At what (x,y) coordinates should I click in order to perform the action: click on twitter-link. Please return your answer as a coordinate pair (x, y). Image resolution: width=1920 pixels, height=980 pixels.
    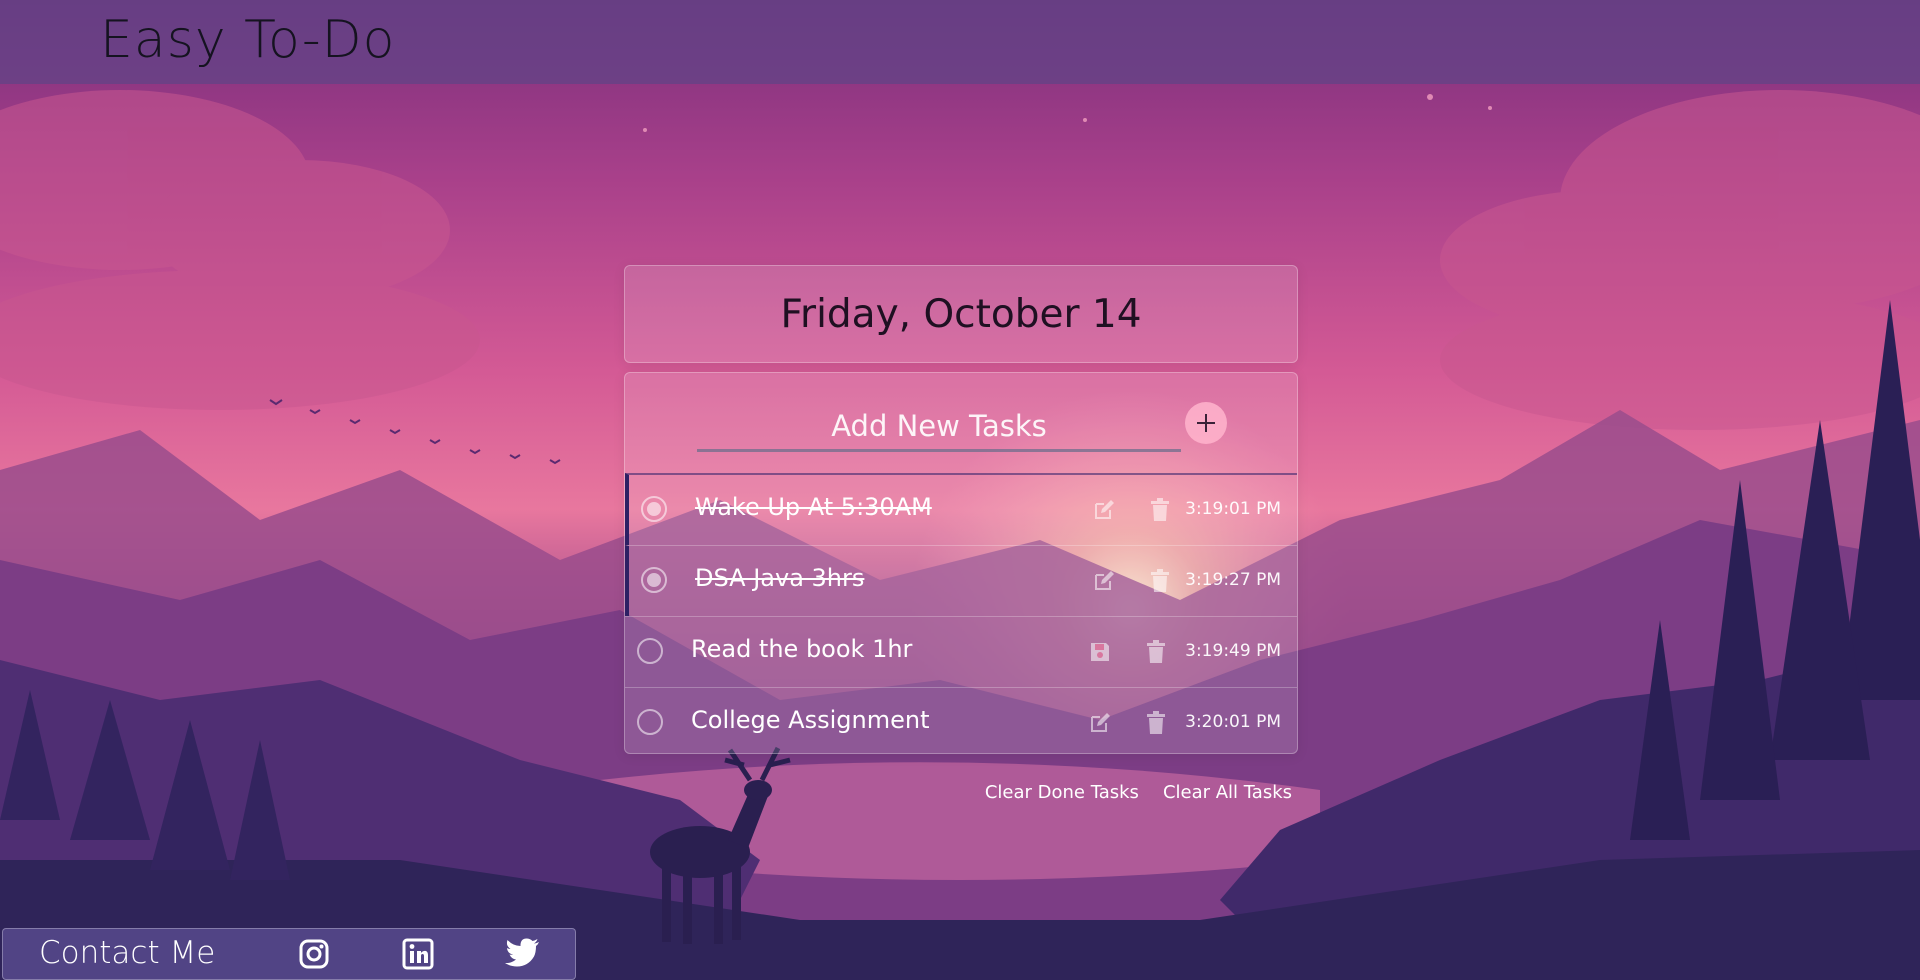
    Looking at the image, I should click on (522, 954).